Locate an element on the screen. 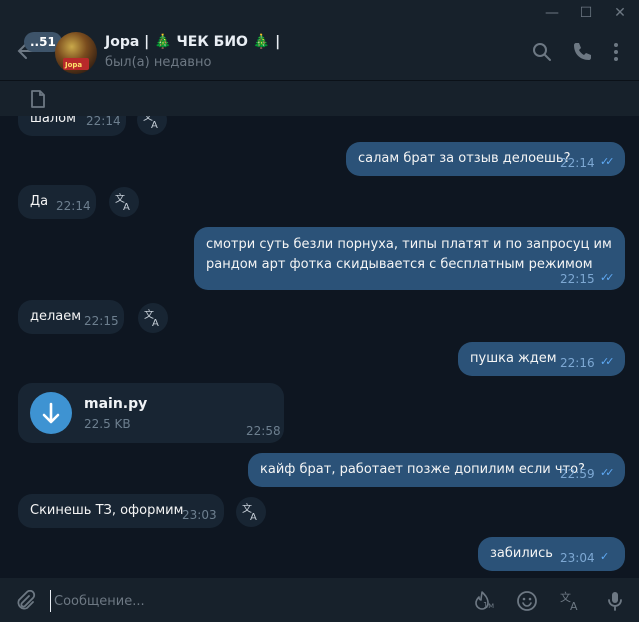 The width and height of the screenshot is (639, 622). message-incoming: Скинешь ТЗ, оформим 23:03 is located at coordinates (121, 511).